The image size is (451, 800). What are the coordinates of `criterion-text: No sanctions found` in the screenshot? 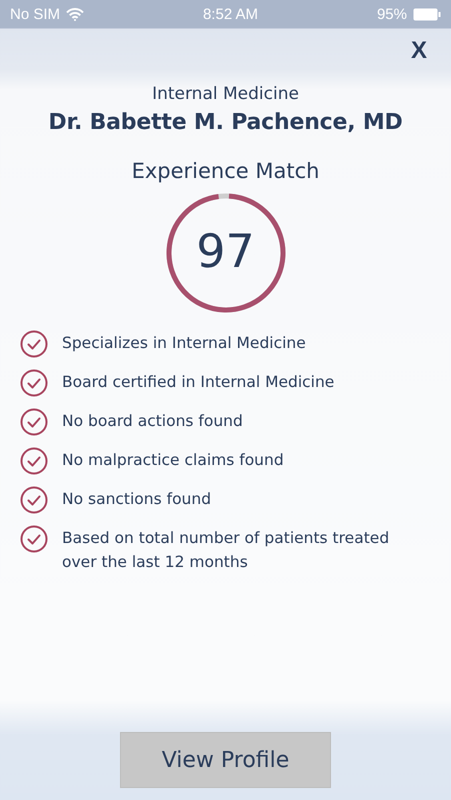 It's located at (137, 499).